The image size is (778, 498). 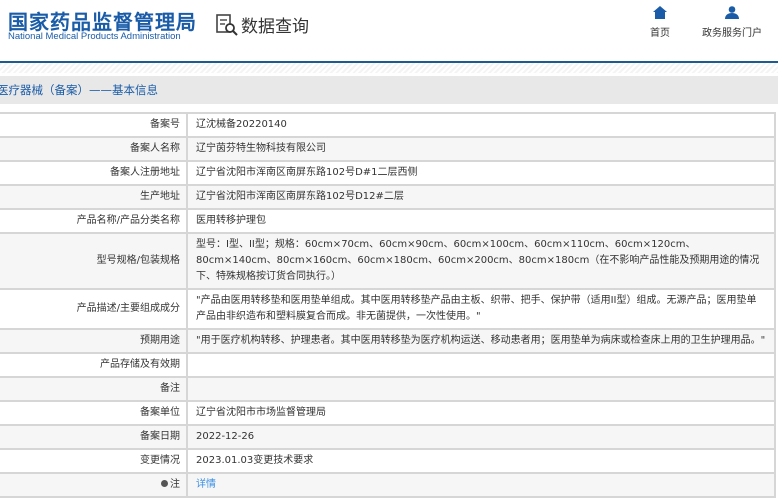 I want to click on bullet-icon, so click(x=164, y=483).